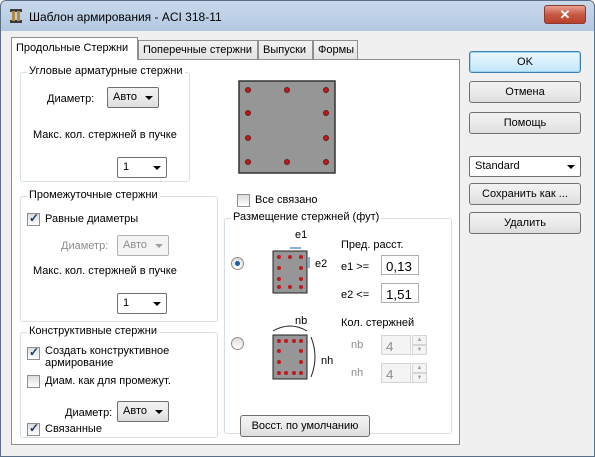 This screenshot has height=457, width=595. Describe the element at coordinates (497, 166) in the screenshot. I see `preset-value: Standard` at that location.